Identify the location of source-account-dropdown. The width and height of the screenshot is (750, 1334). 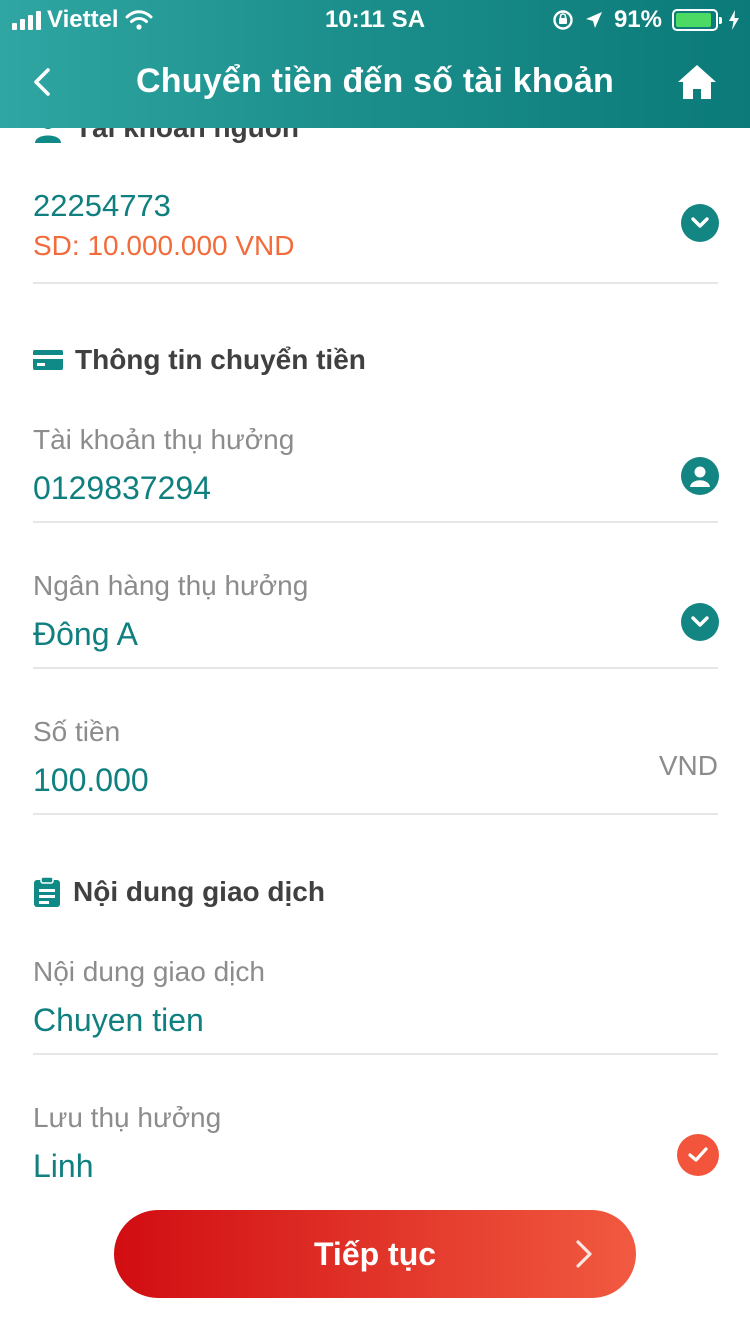
(700, 223).